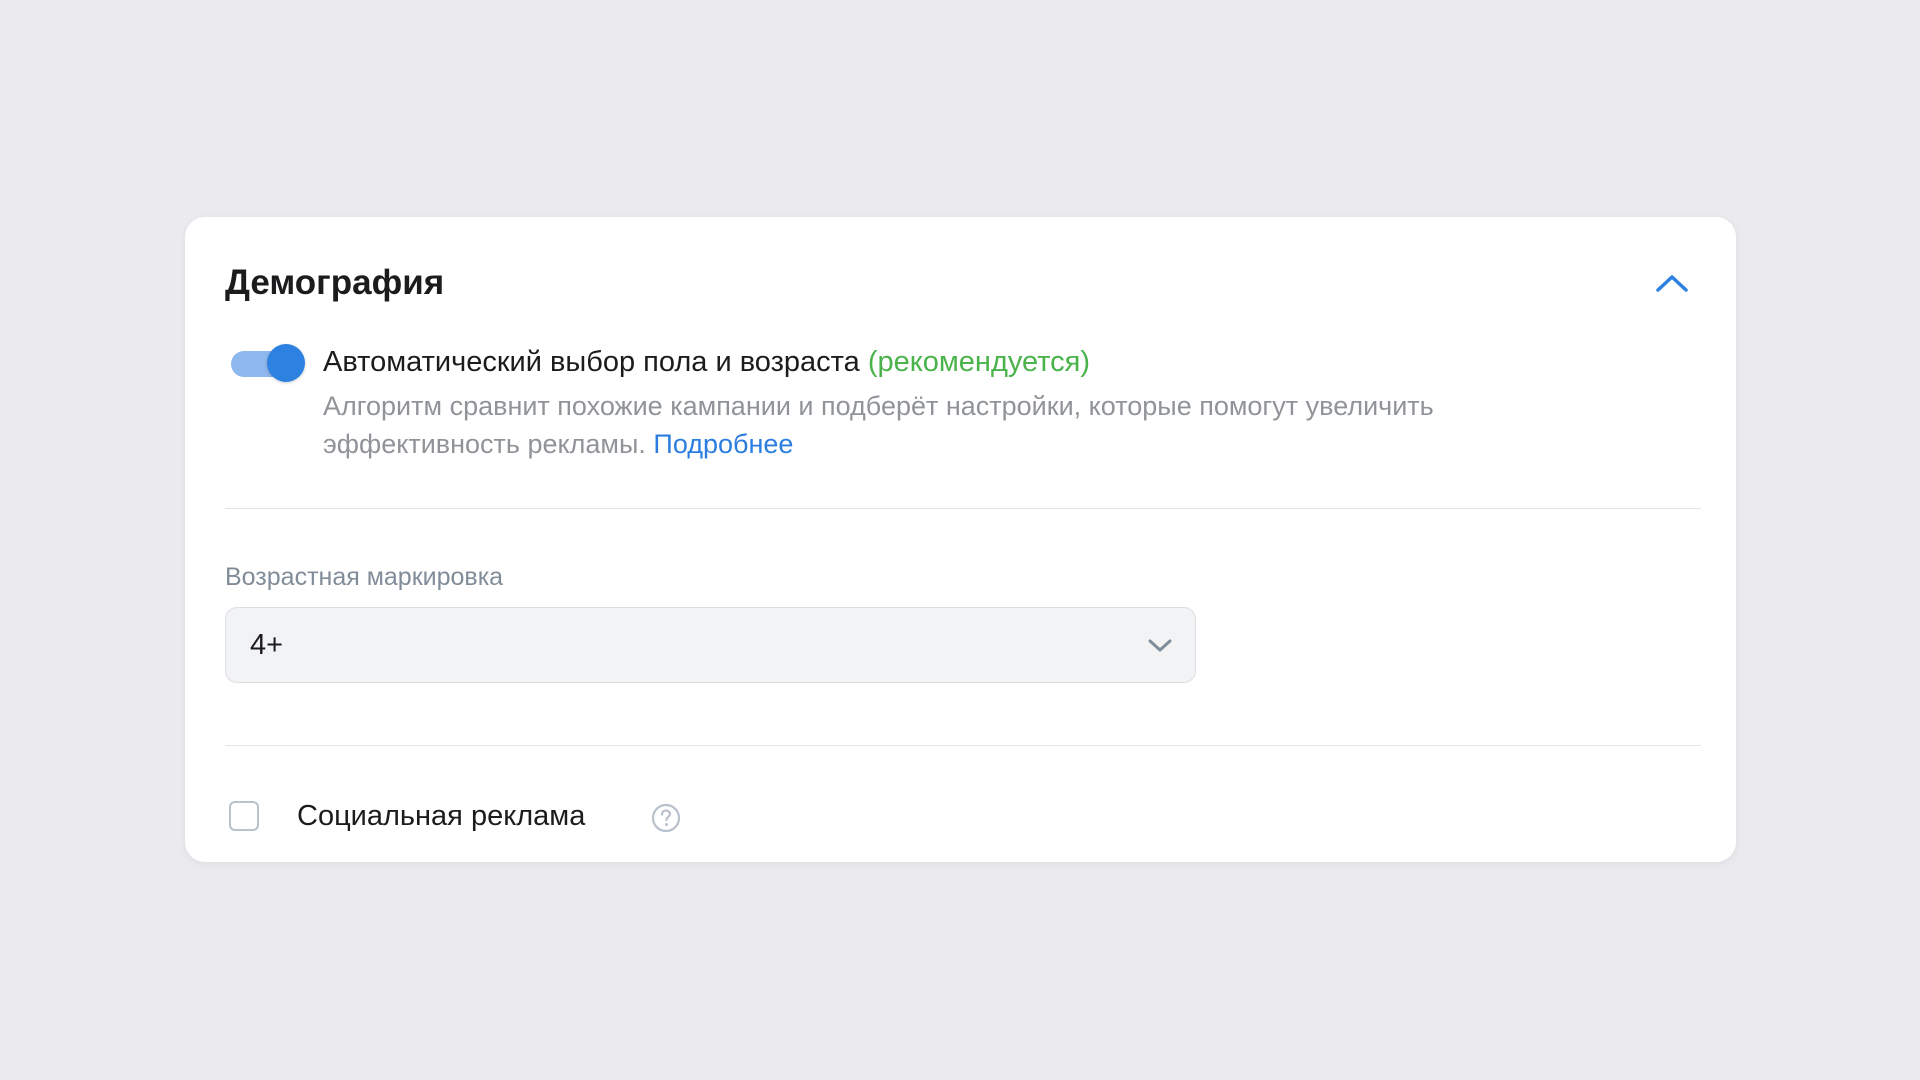 This screenshot has height=1080, width=1920. What do you see at coordinates (960, 283) in the screenshot?
I see `card-header: Демография` at bounding box center [960, 283].